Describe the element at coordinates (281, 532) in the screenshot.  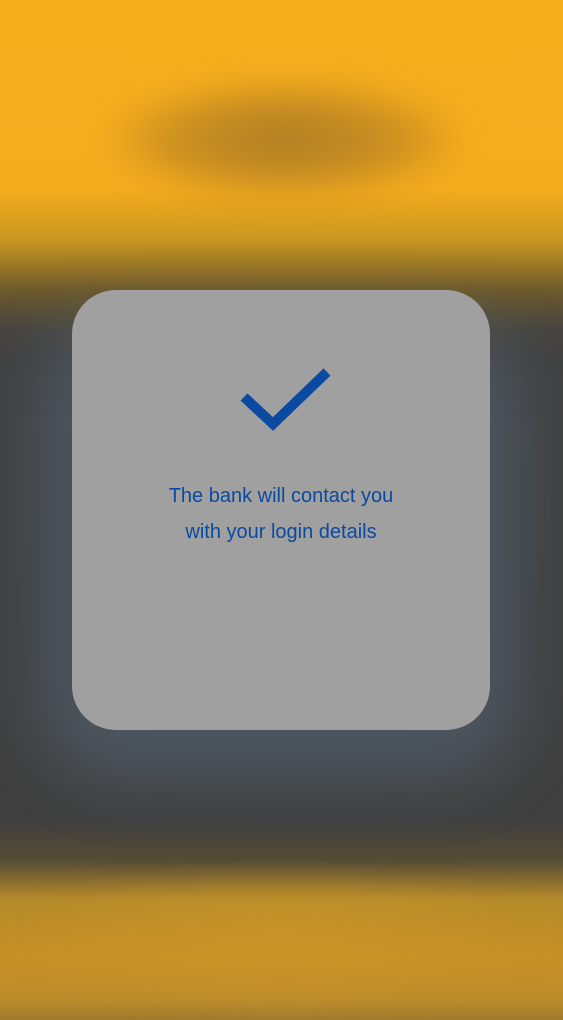
I see `message-line-2: with your login details` at that location.